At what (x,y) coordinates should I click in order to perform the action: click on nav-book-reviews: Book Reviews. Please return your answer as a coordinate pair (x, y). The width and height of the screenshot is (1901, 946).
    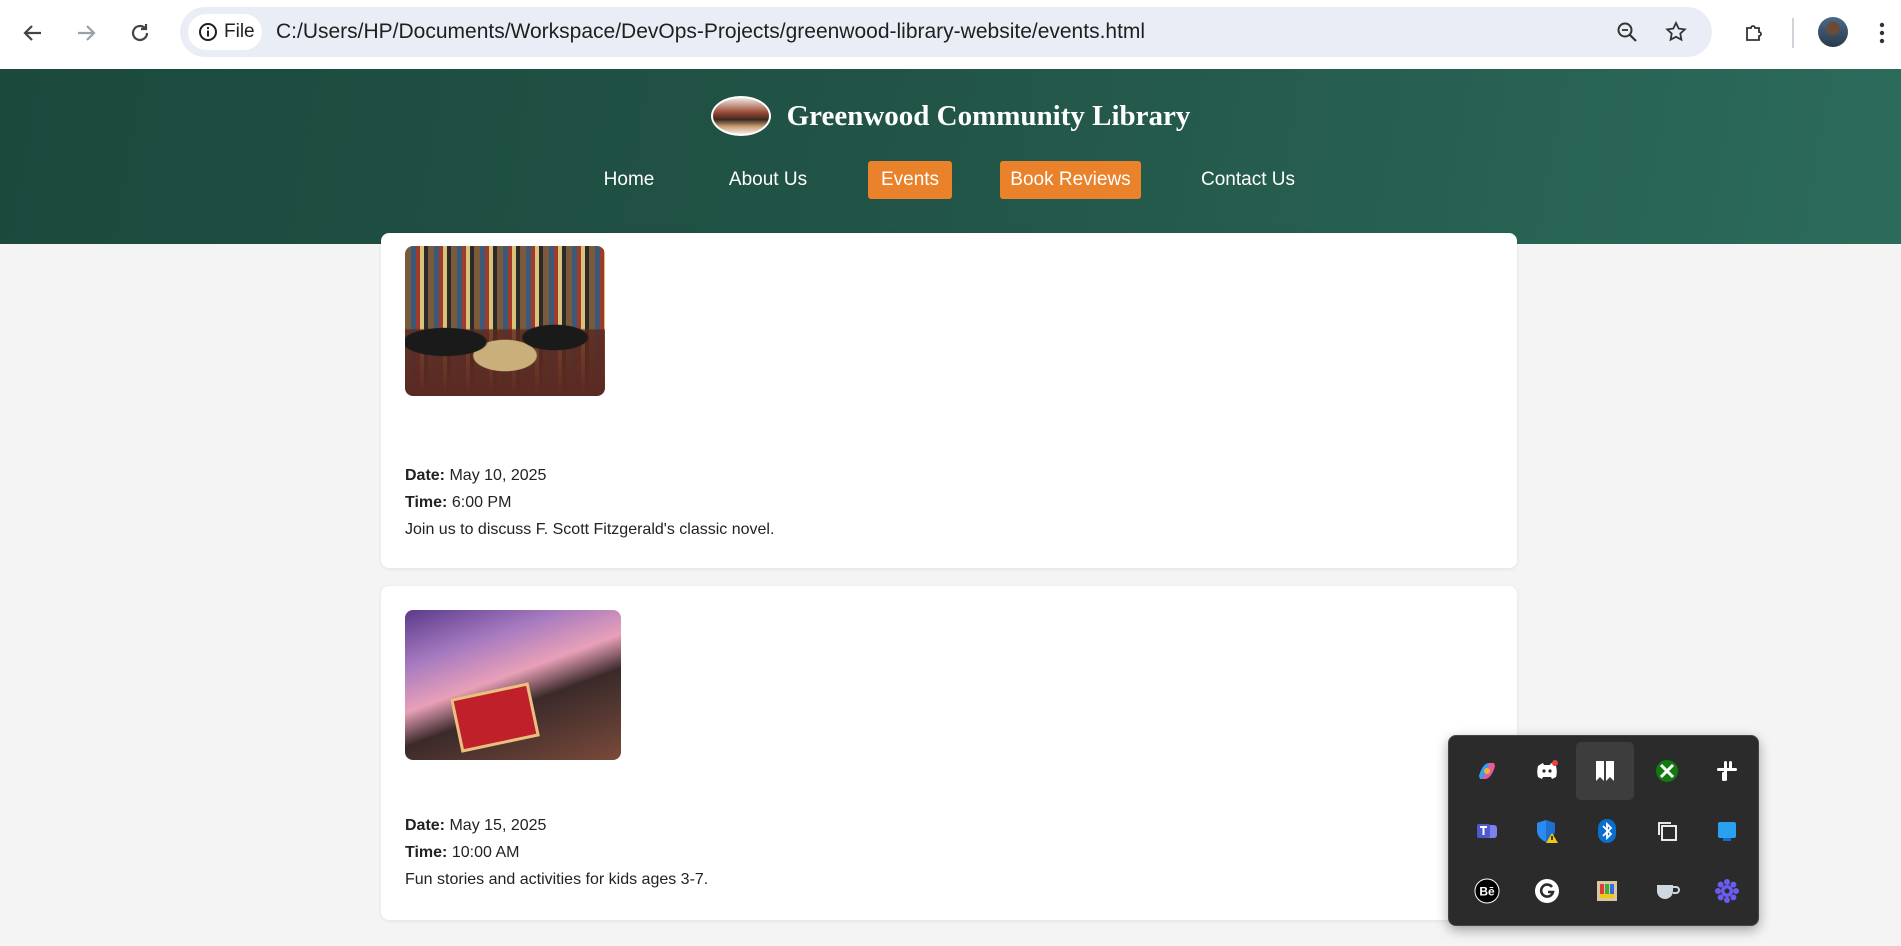
    Looking at the image, I should click on (1070, 180).